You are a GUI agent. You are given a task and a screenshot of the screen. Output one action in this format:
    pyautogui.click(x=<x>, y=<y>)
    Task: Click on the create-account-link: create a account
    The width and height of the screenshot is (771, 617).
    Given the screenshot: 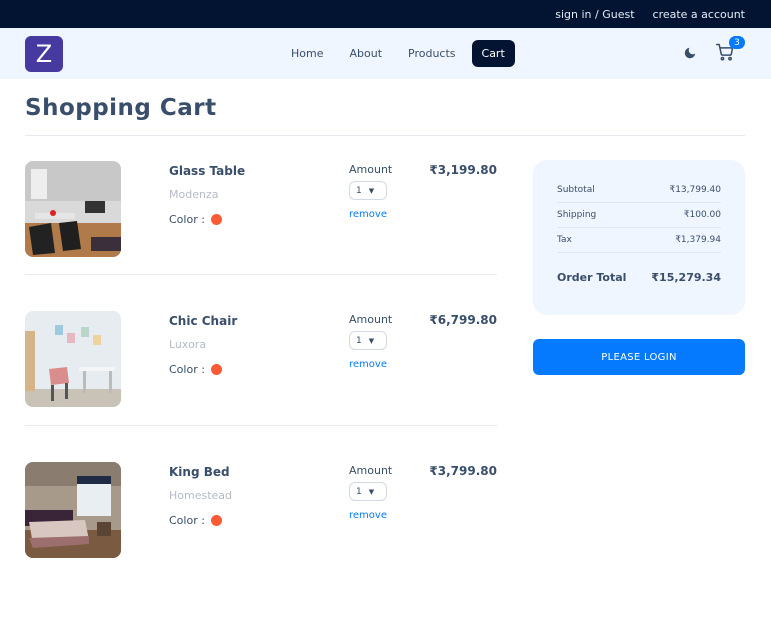 What is the action you would take?
    pyautogui.click(x=699, y=14)
    